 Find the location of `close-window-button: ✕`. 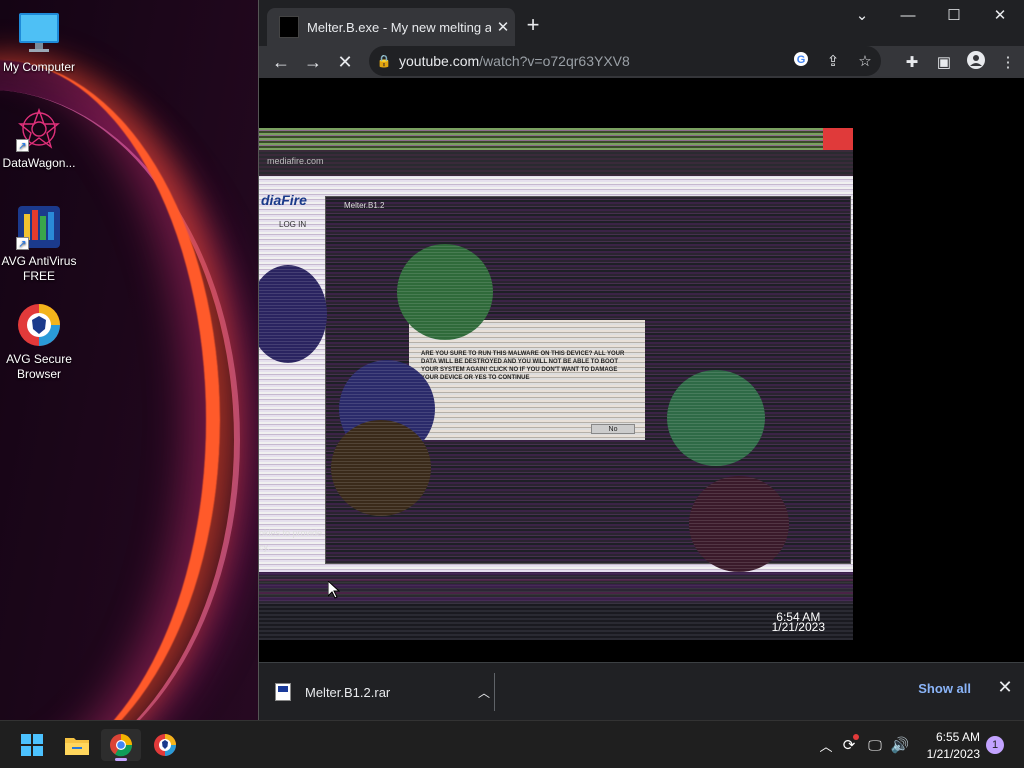

close-window-button: ✕ is located at coordinates (1000, 16).